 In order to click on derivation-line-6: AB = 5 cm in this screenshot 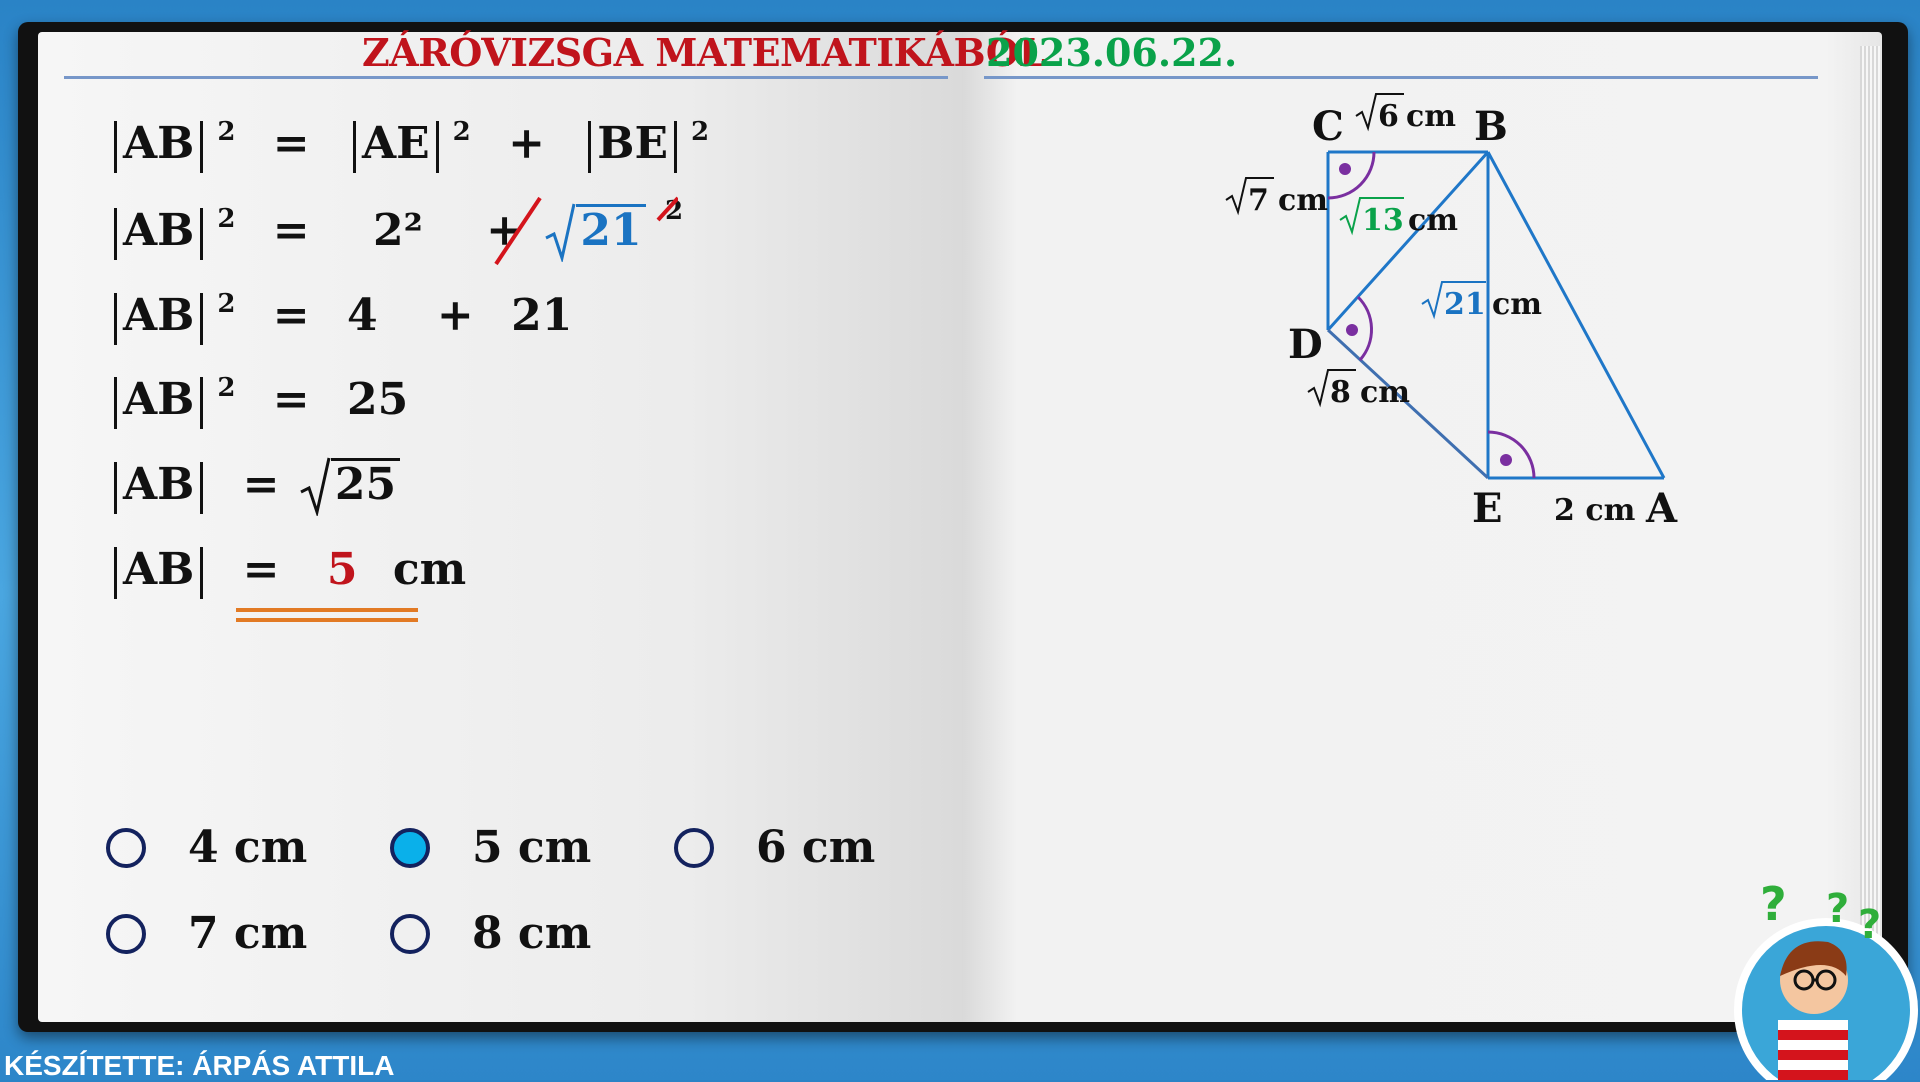, I will do `click(287, 574)`.